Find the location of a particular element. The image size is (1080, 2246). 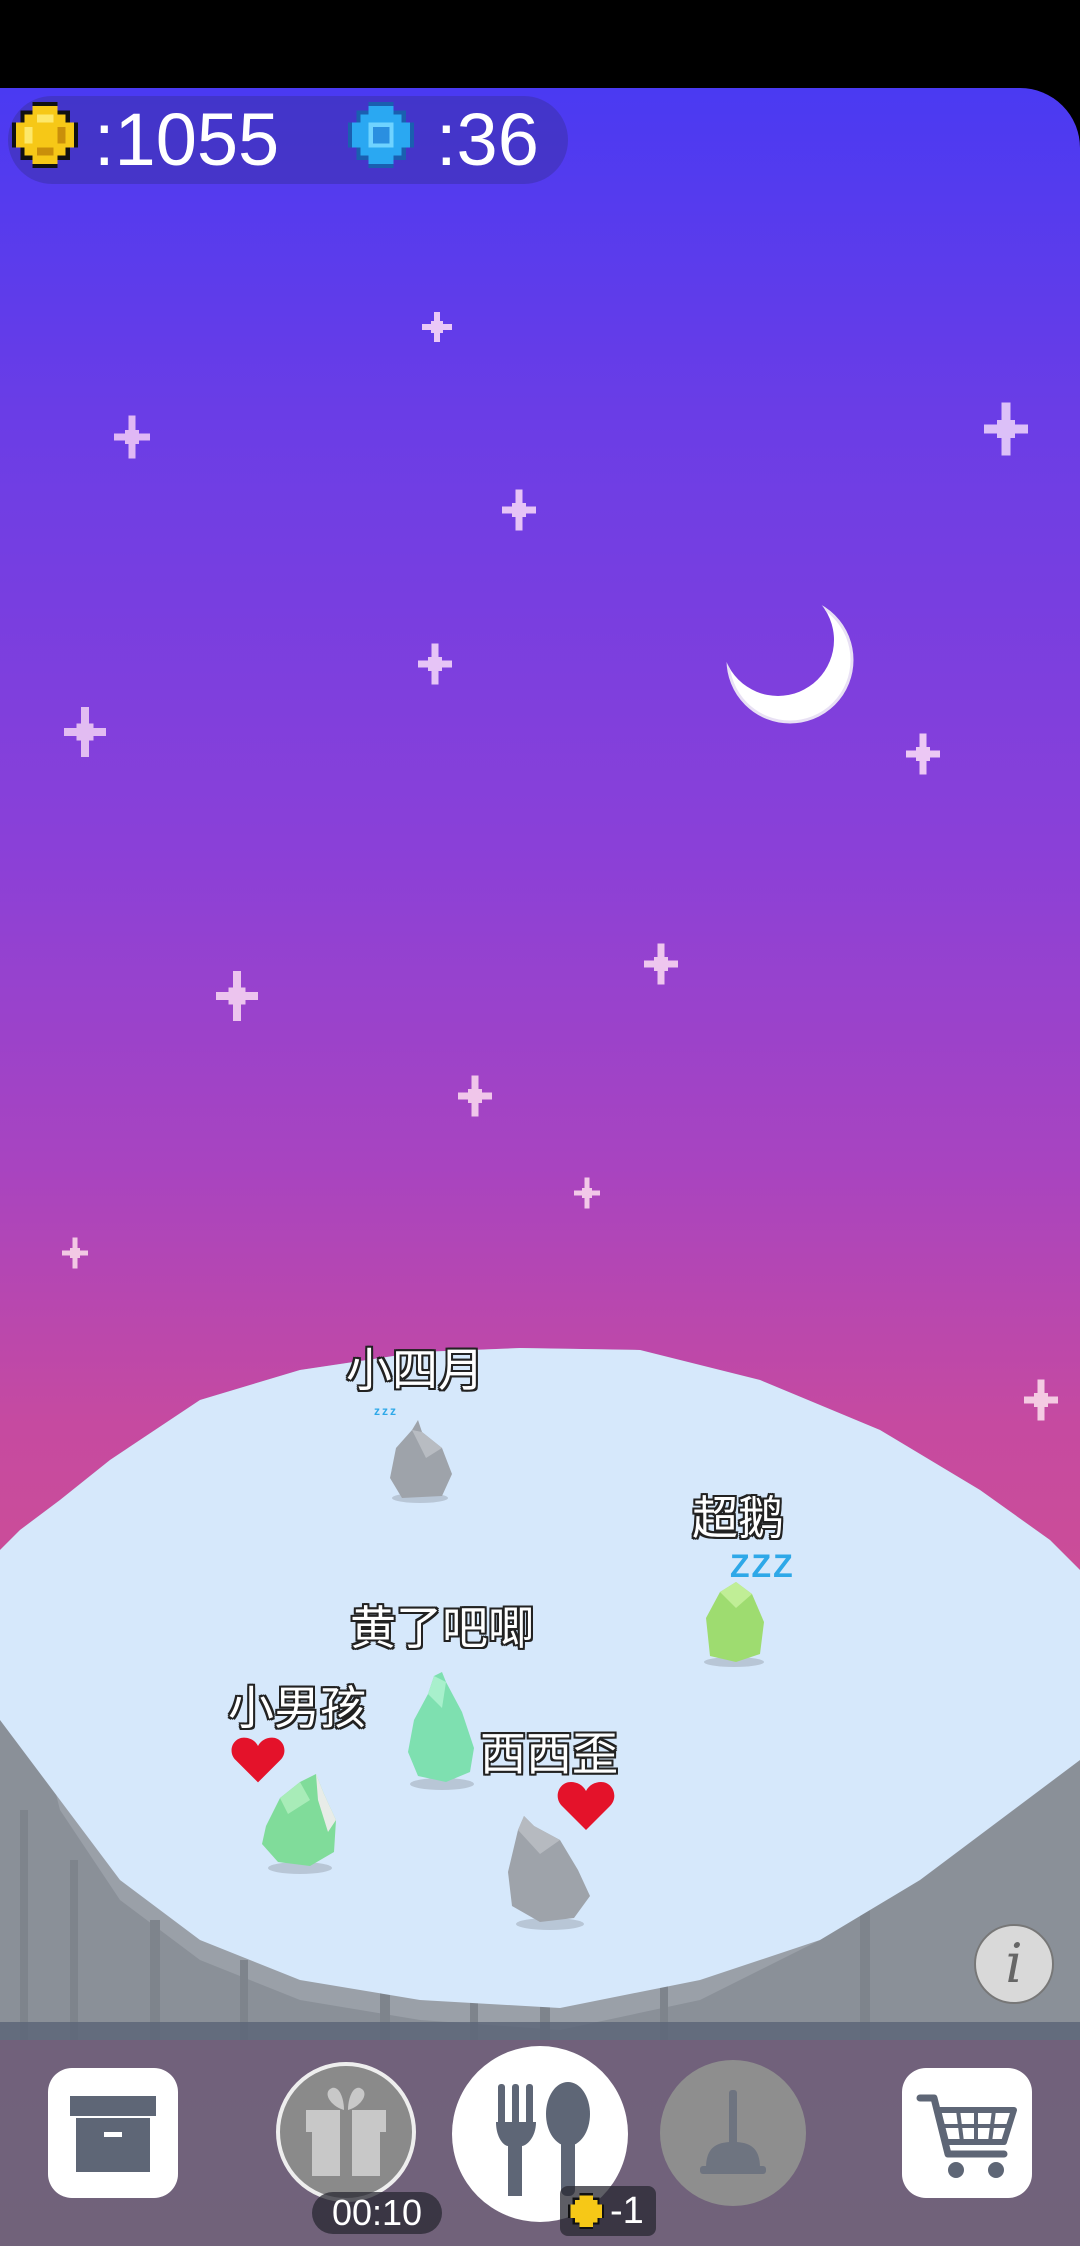

sleeping-indicator: zzz is located at coordinates (386, 1411).